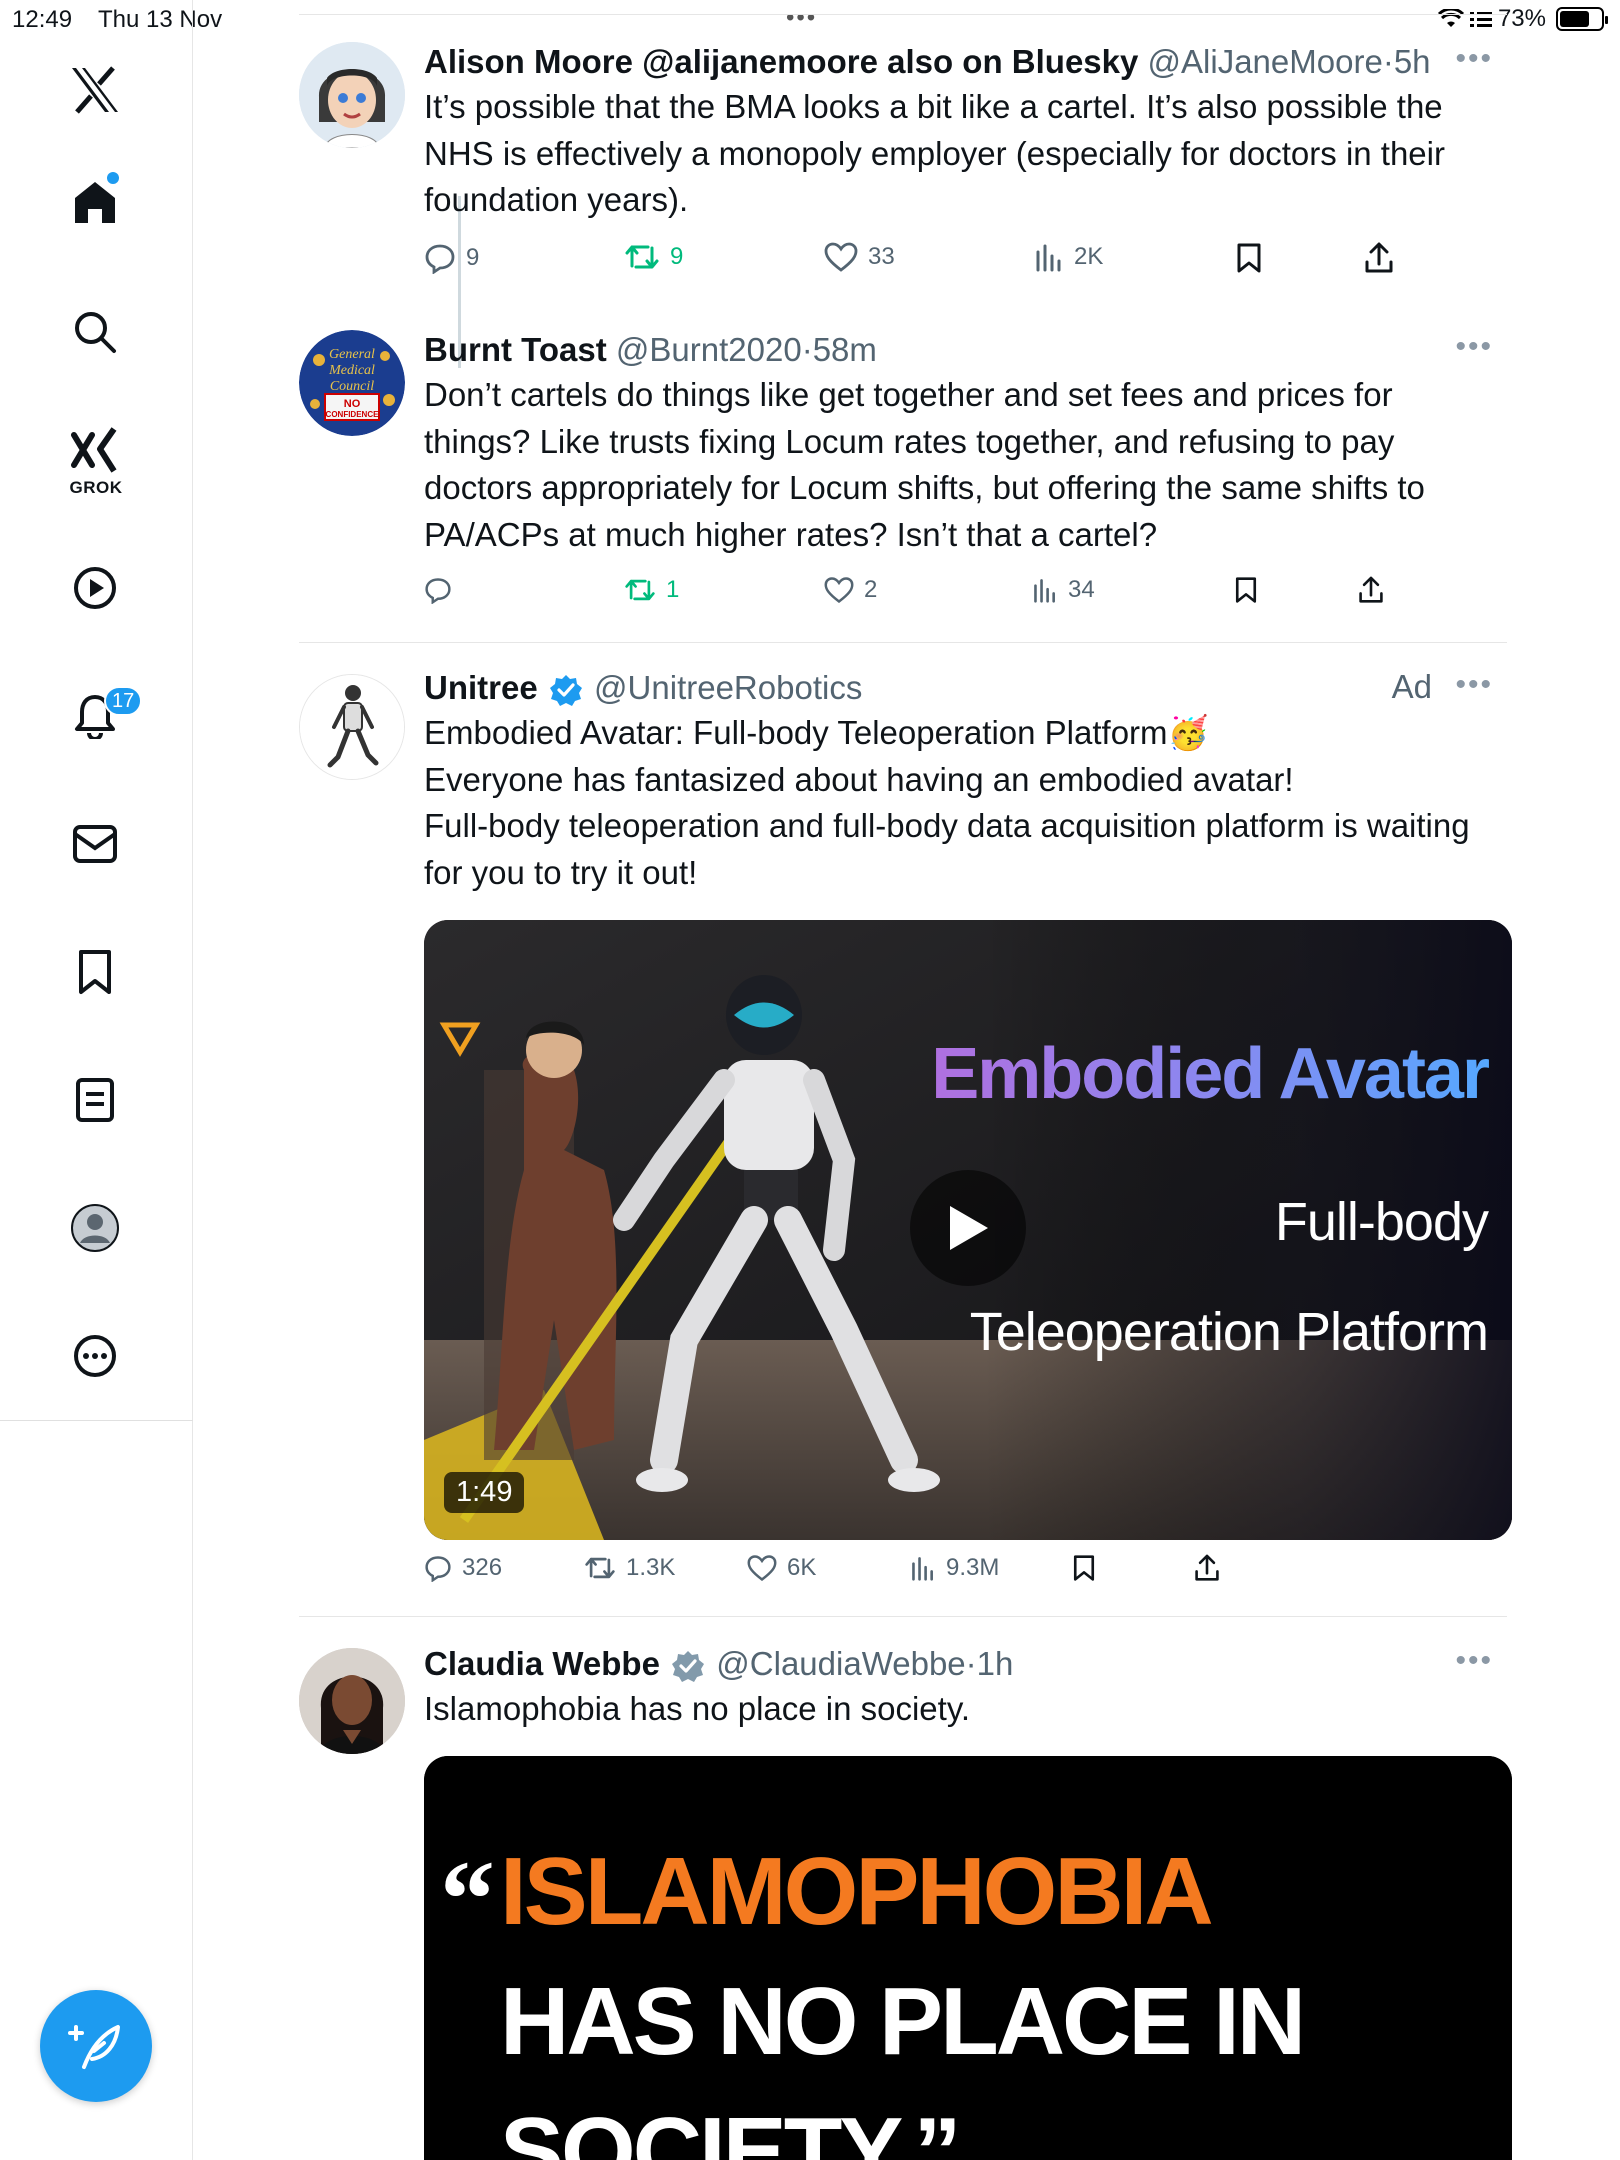 This screenshot has height=2160, width=1620. Describe the element at coordinates (95, 588) in the screenshot. I see `video-icon` at that location.